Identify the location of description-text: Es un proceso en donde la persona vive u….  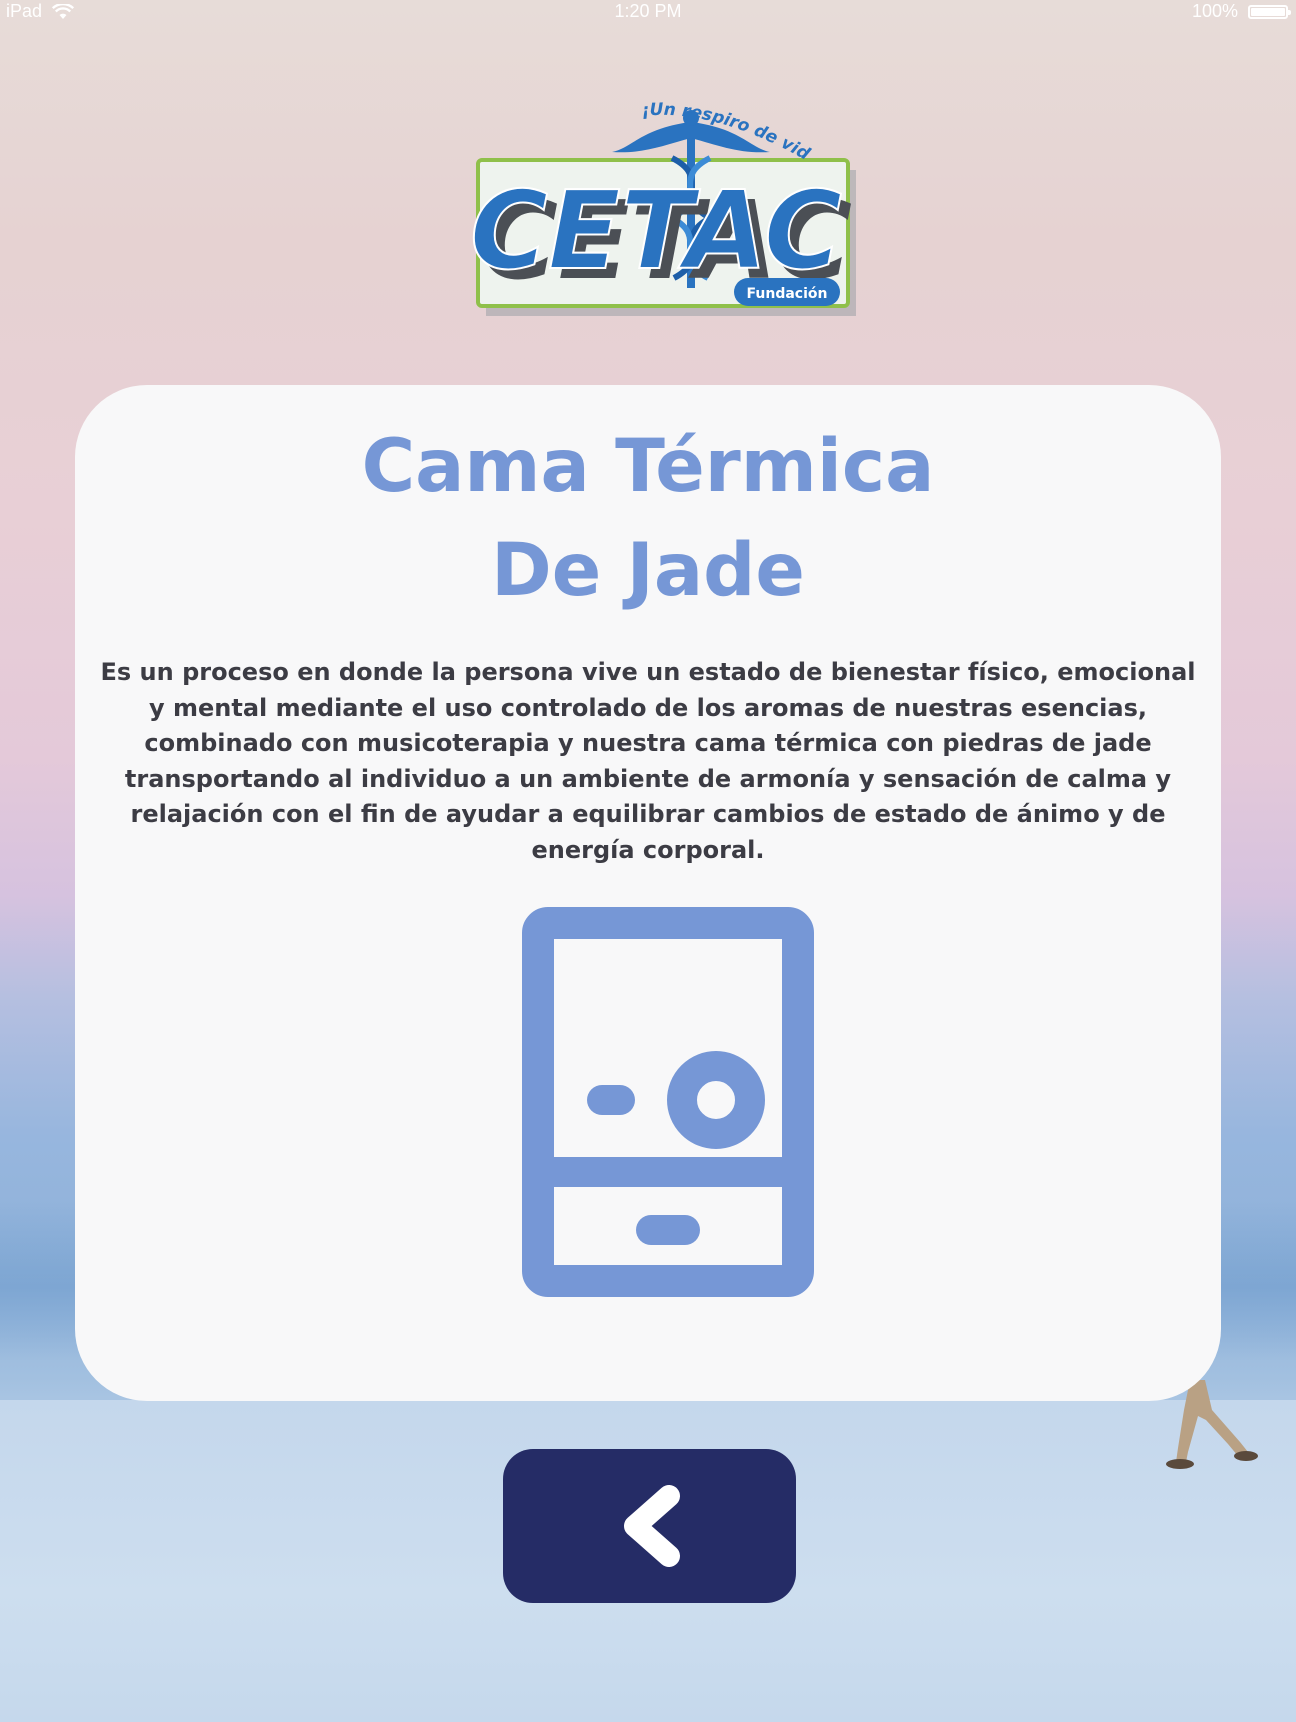
(648, 761).